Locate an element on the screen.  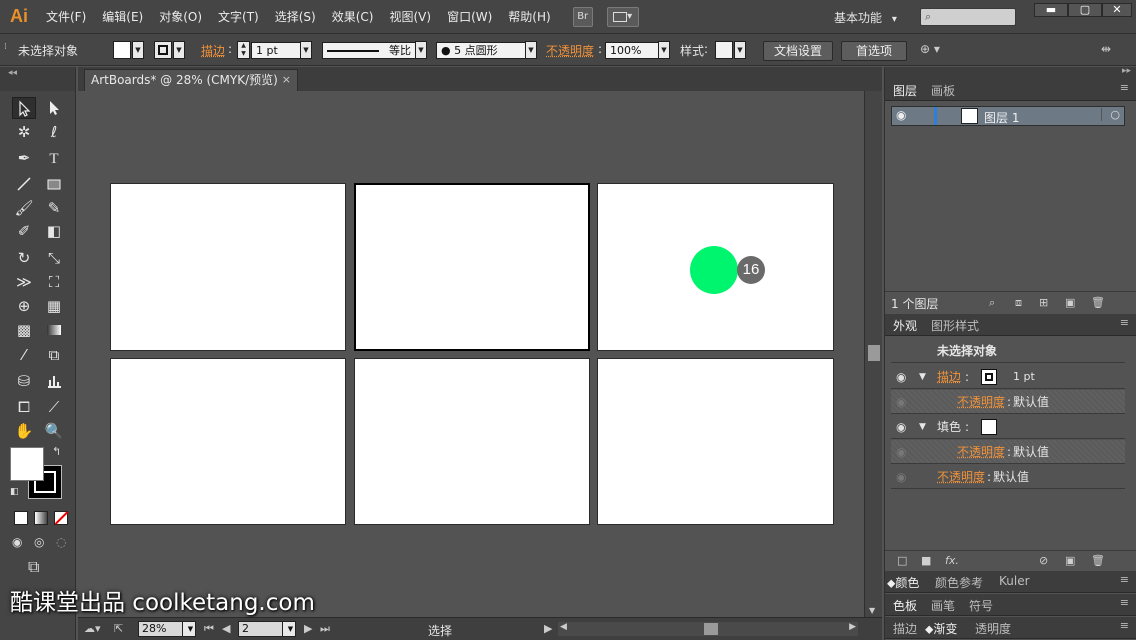
workspace-switcher: 基本功能 ▾ is located at coordinates (865, 17).